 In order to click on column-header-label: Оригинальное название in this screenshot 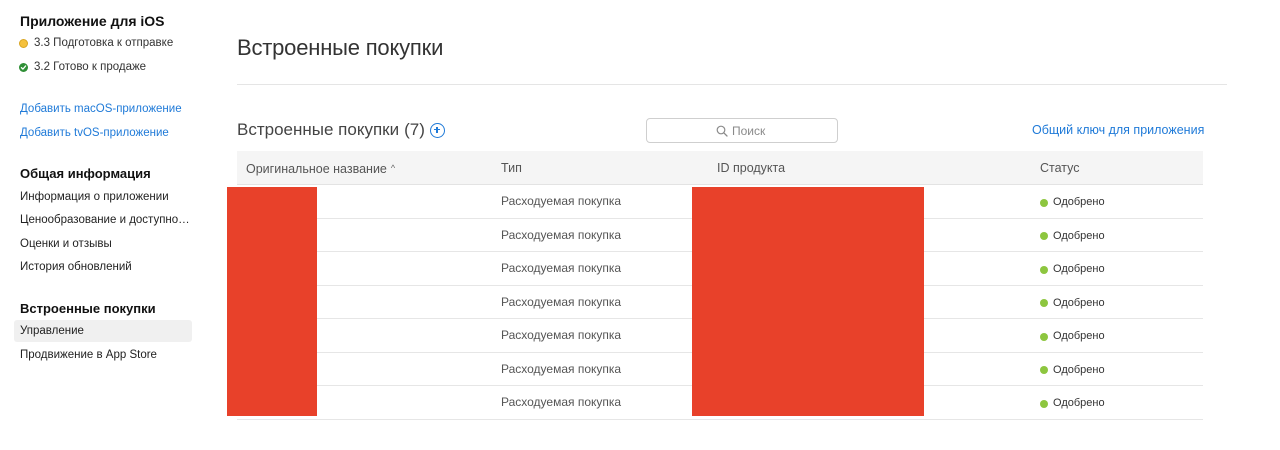, I will do `click(316, 169)`.